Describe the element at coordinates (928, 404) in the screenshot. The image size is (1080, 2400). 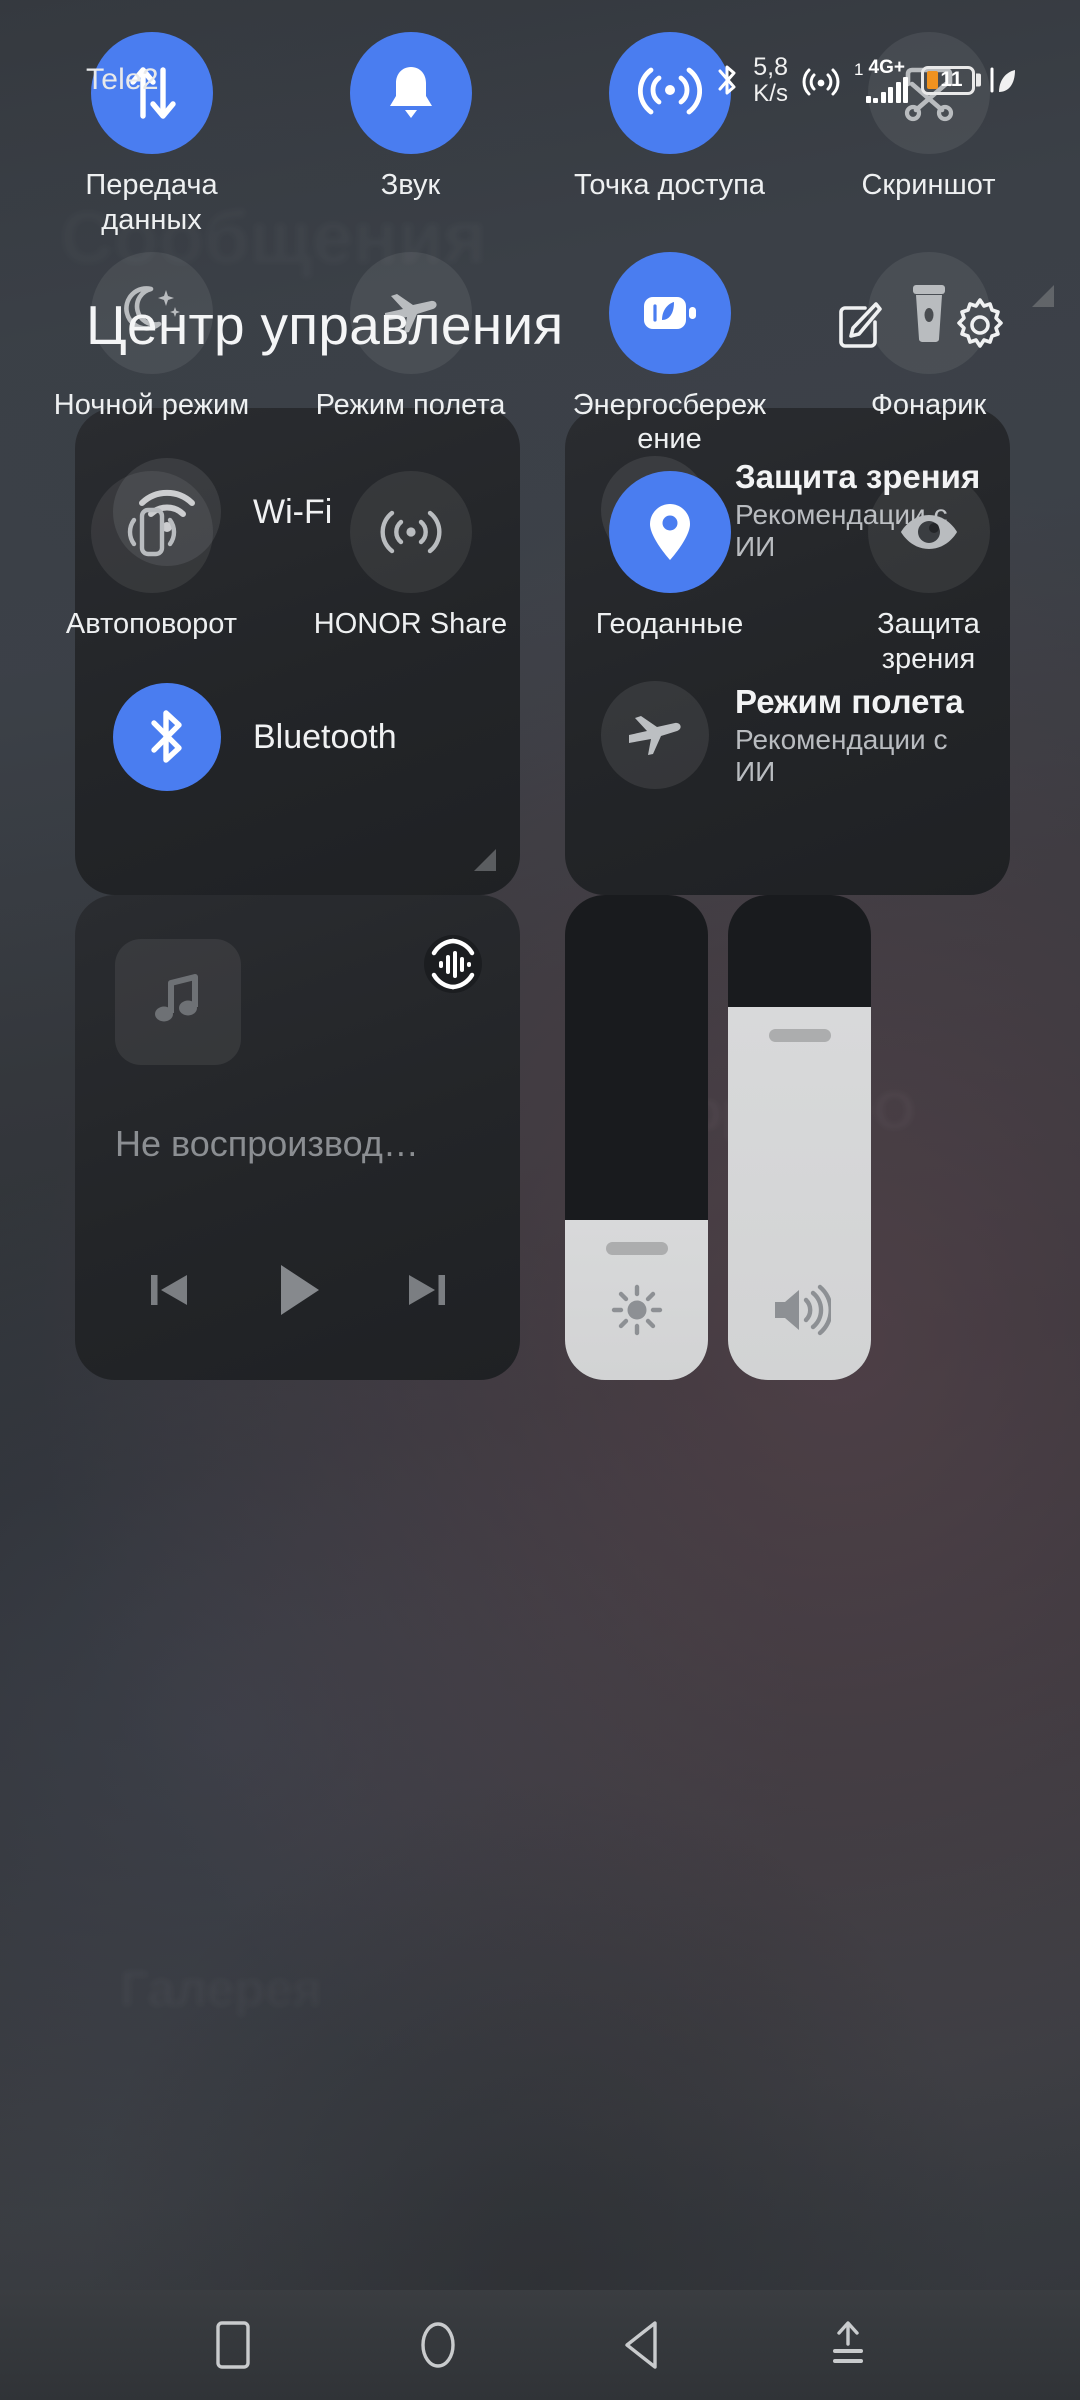
I see `toggle-label: Фонарик` at that location.